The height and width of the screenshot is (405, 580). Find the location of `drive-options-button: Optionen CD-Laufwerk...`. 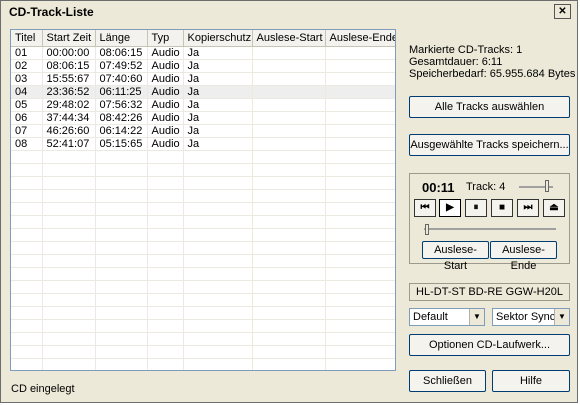

drive-options-button: Optionen CD-Laufwerk... is located at coordinates (489, 345).